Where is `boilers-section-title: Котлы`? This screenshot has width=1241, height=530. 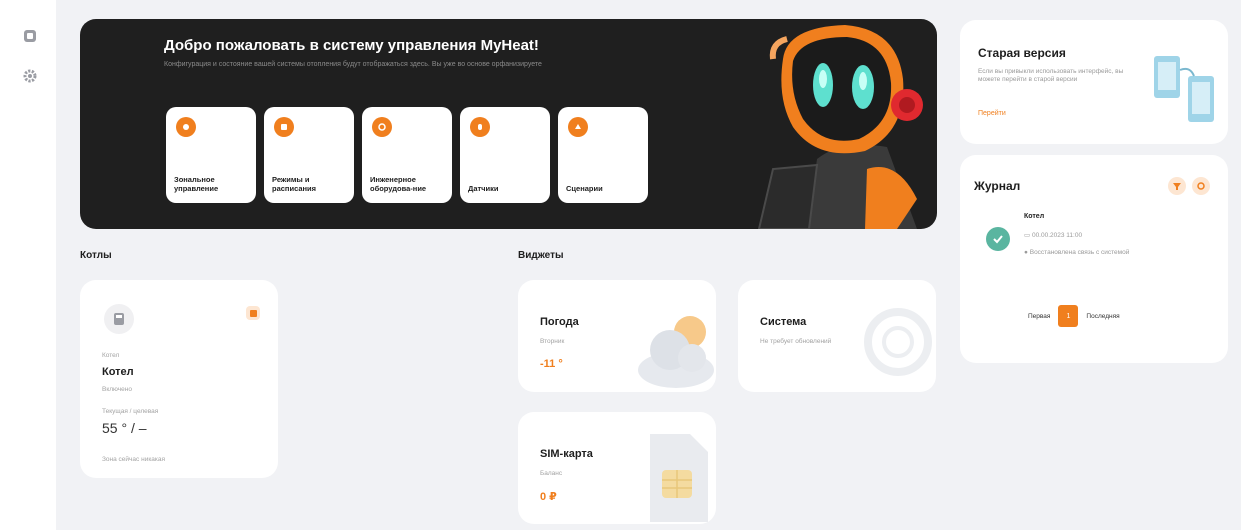 boilers-section-title: Котлы is located at coordinates (96, 255).